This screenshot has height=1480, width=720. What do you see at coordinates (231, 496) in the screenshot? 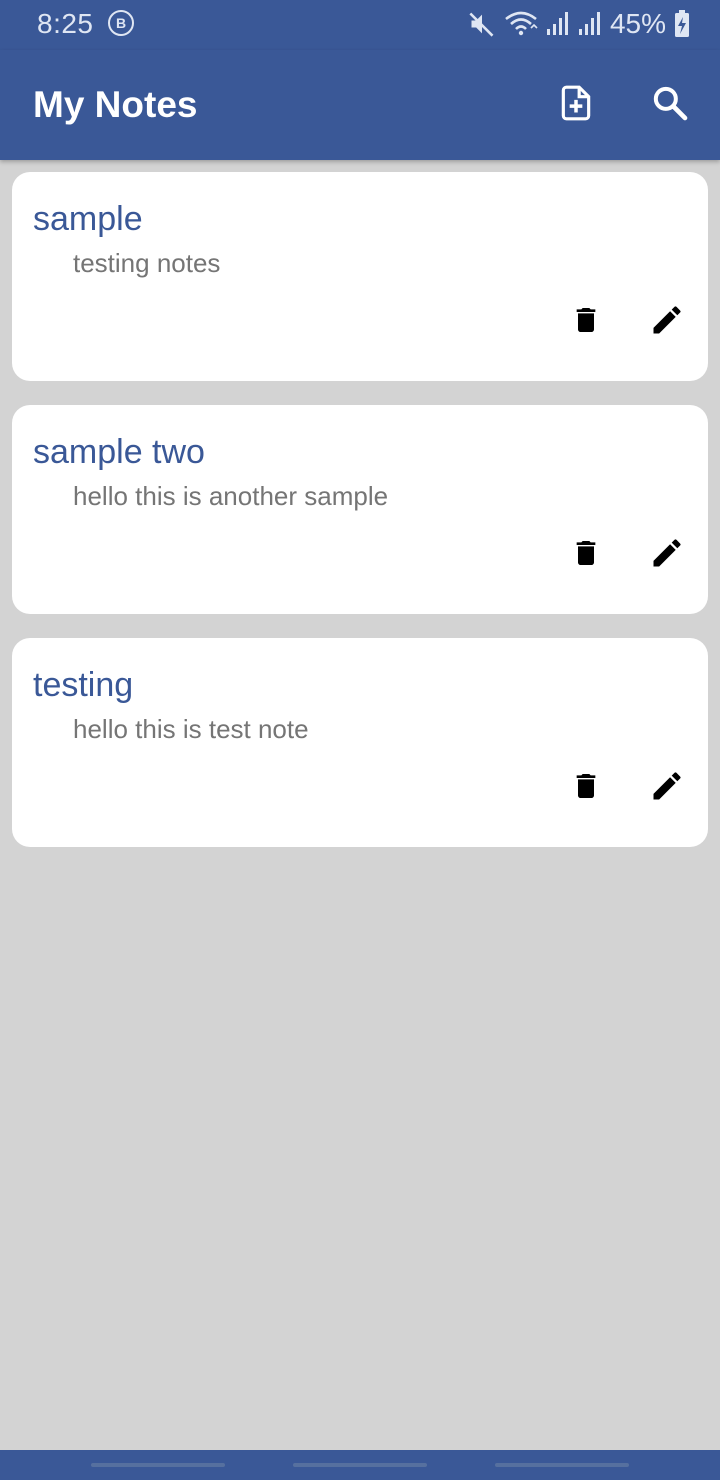
I see `note-body: hello this is another sample` at bounding box center [231, 496].